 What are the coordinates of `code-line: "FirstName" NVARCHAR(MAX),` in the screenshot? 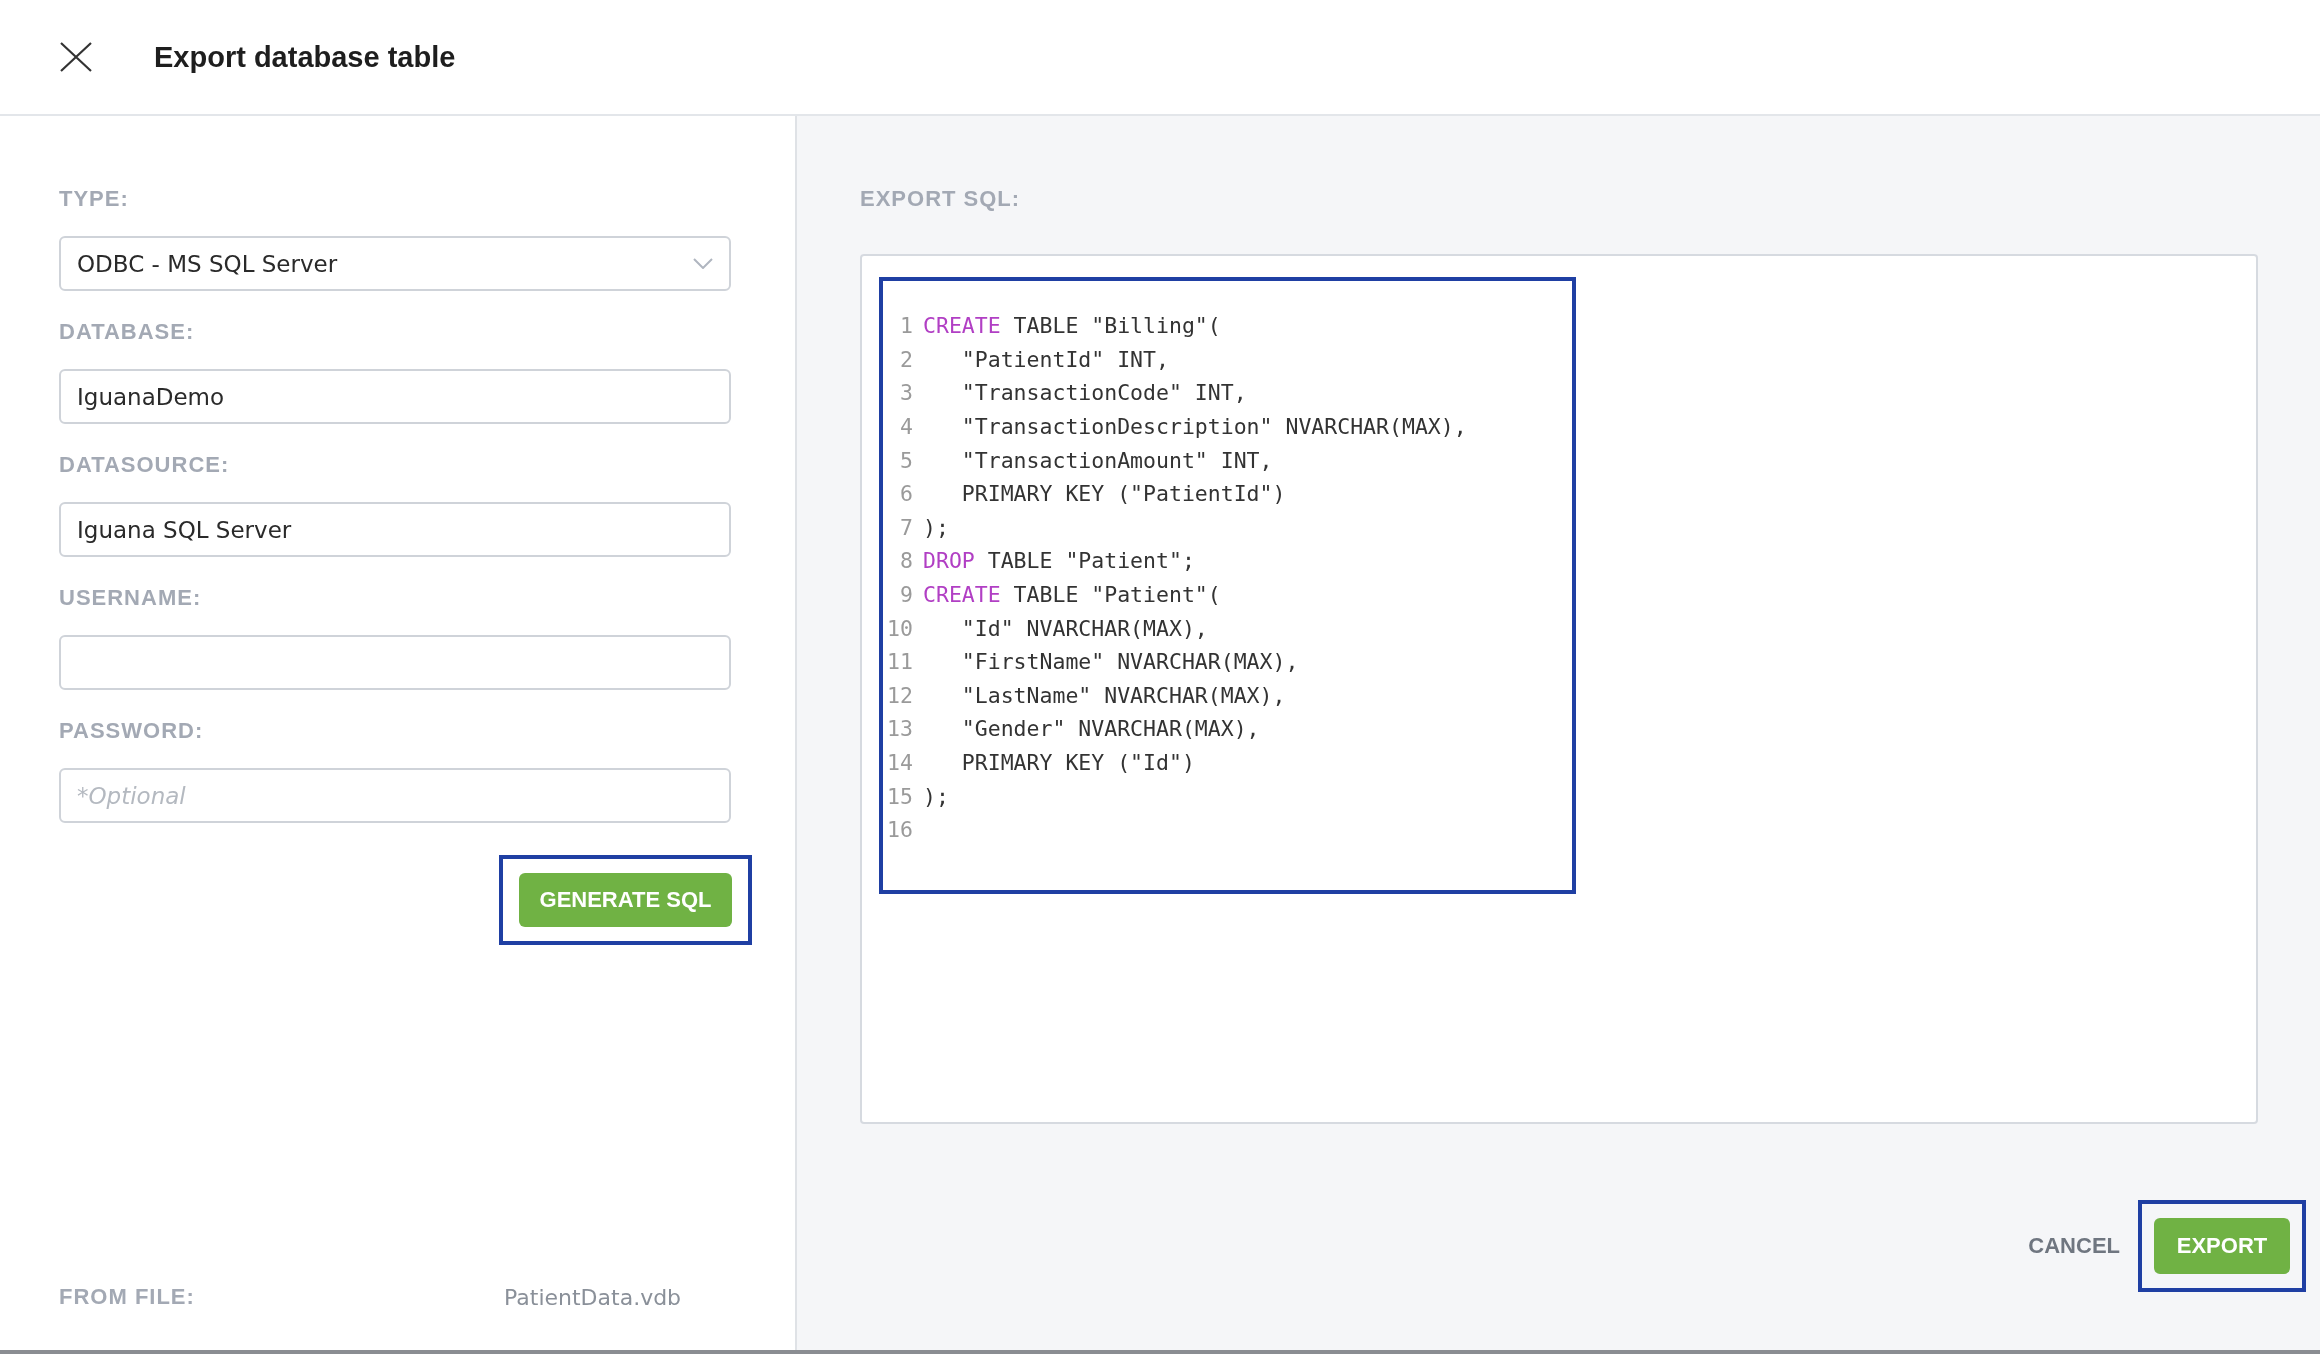 It's located at (1129, 662).